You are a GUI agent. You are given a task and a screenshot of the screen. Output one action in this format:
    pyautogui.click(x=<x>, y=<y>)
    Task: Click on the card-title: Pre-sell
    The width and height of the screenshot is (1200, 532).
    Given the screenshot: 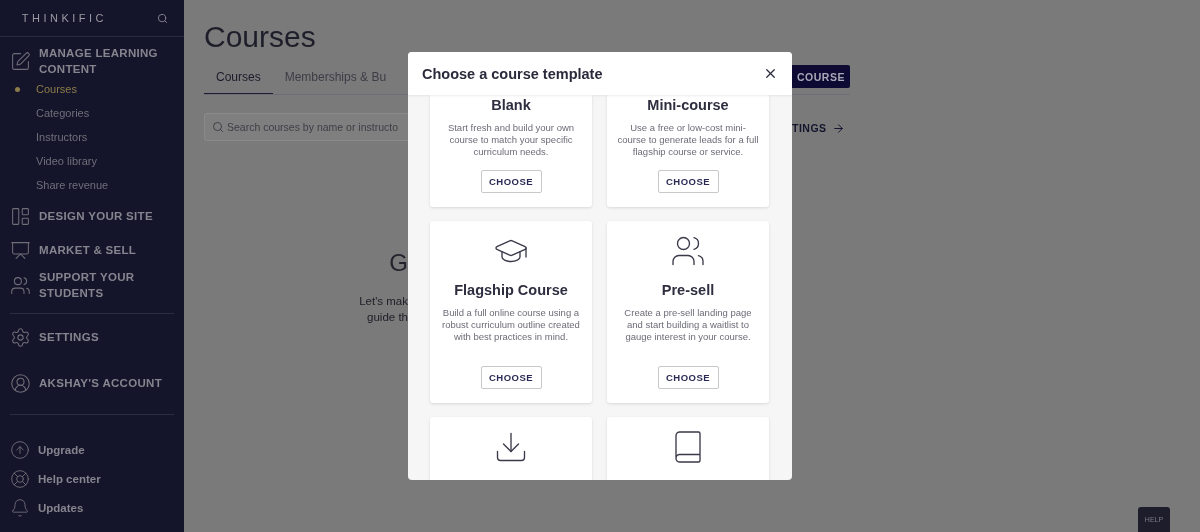 What is the action you would take?
    pyautogui.click(x=688, y=289)
    